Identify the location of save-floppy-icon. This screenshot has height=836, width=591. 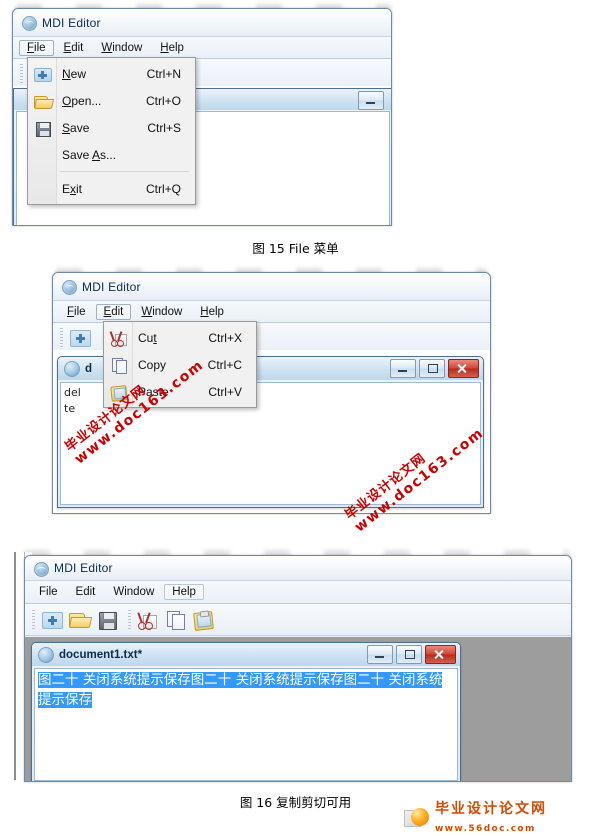
(108, 621).